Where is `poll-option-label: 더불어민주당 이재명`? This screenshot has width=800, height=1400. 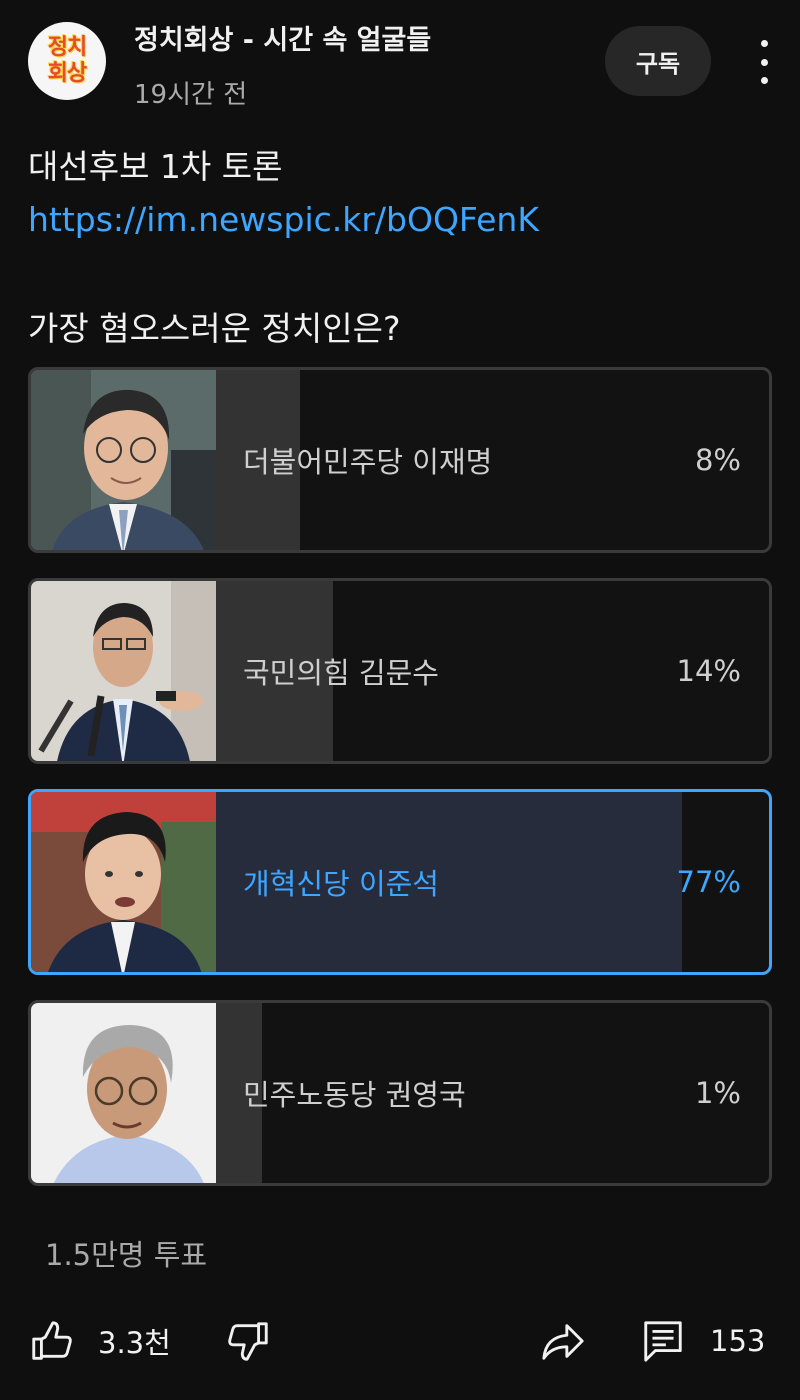
poll-option-label: 더불어민주당 이재명 is located at coordinates (368, 462).